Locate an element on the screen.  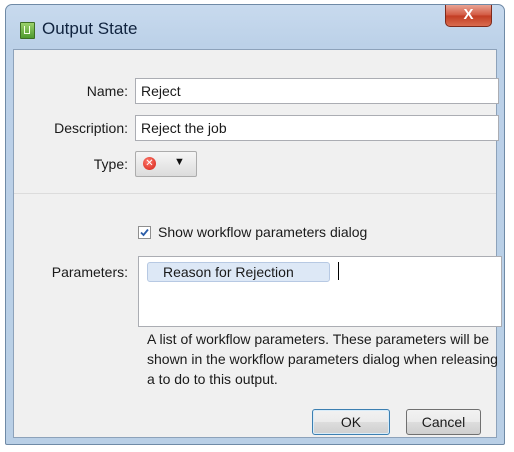
checkmark-icon is located at coordinates (144, 232).